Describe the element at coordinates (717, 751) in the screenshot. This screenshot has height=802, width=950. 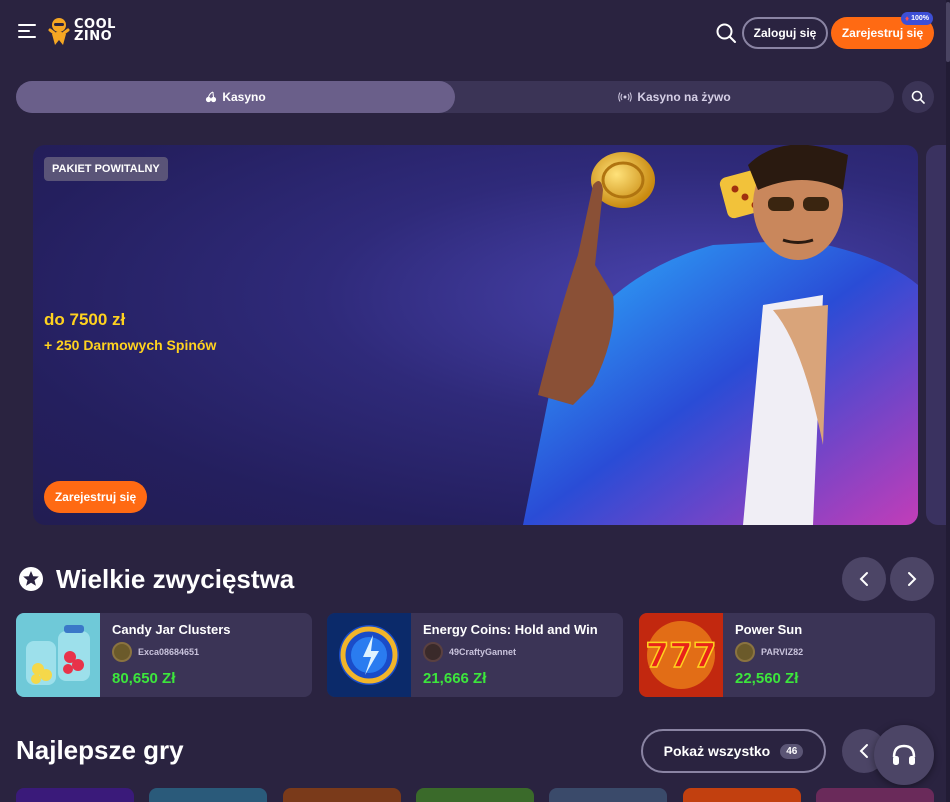
I see `show-all-label: Pokaż wszystko` at that location.